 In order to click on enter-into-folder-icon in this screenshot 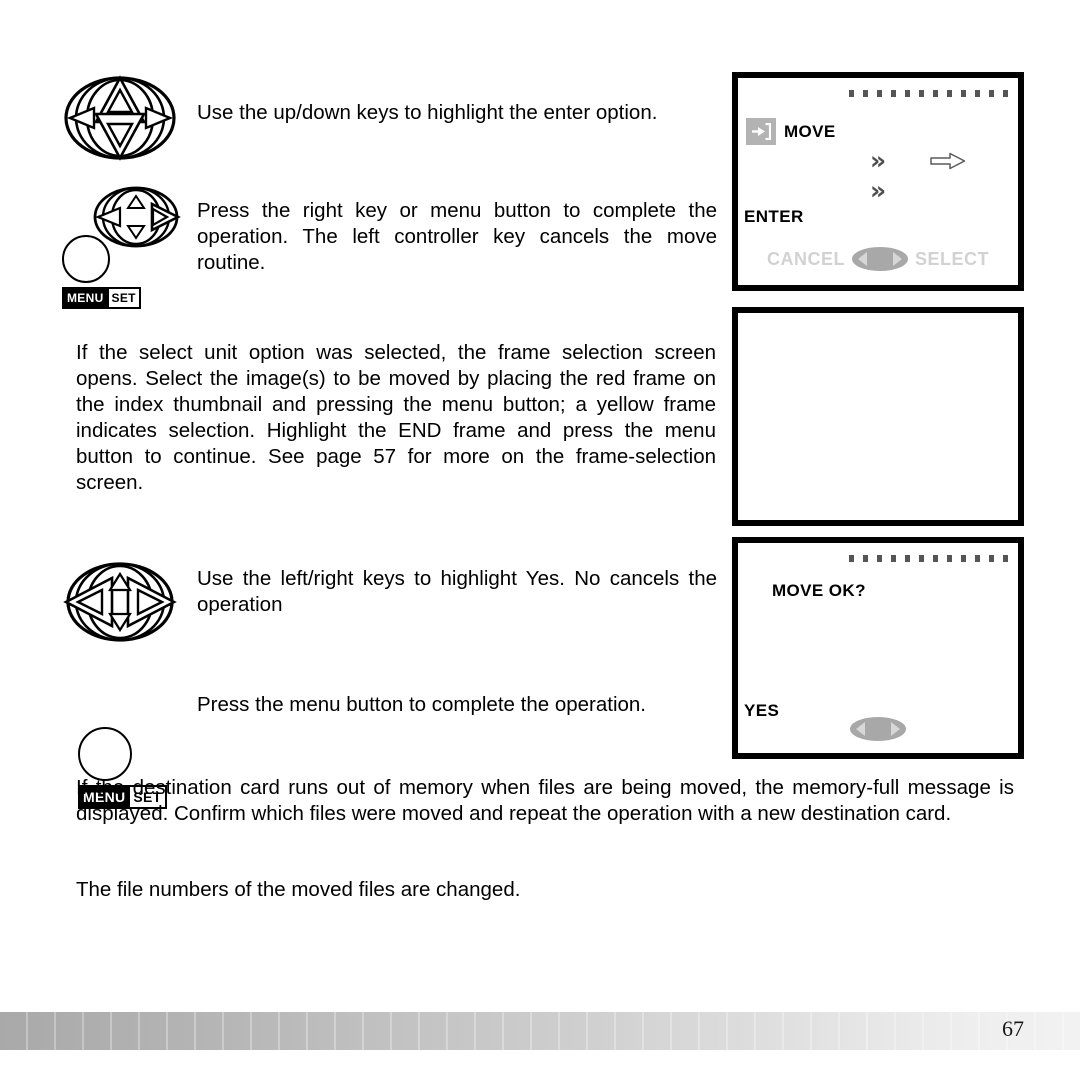, I will do `click(761, 131)`.